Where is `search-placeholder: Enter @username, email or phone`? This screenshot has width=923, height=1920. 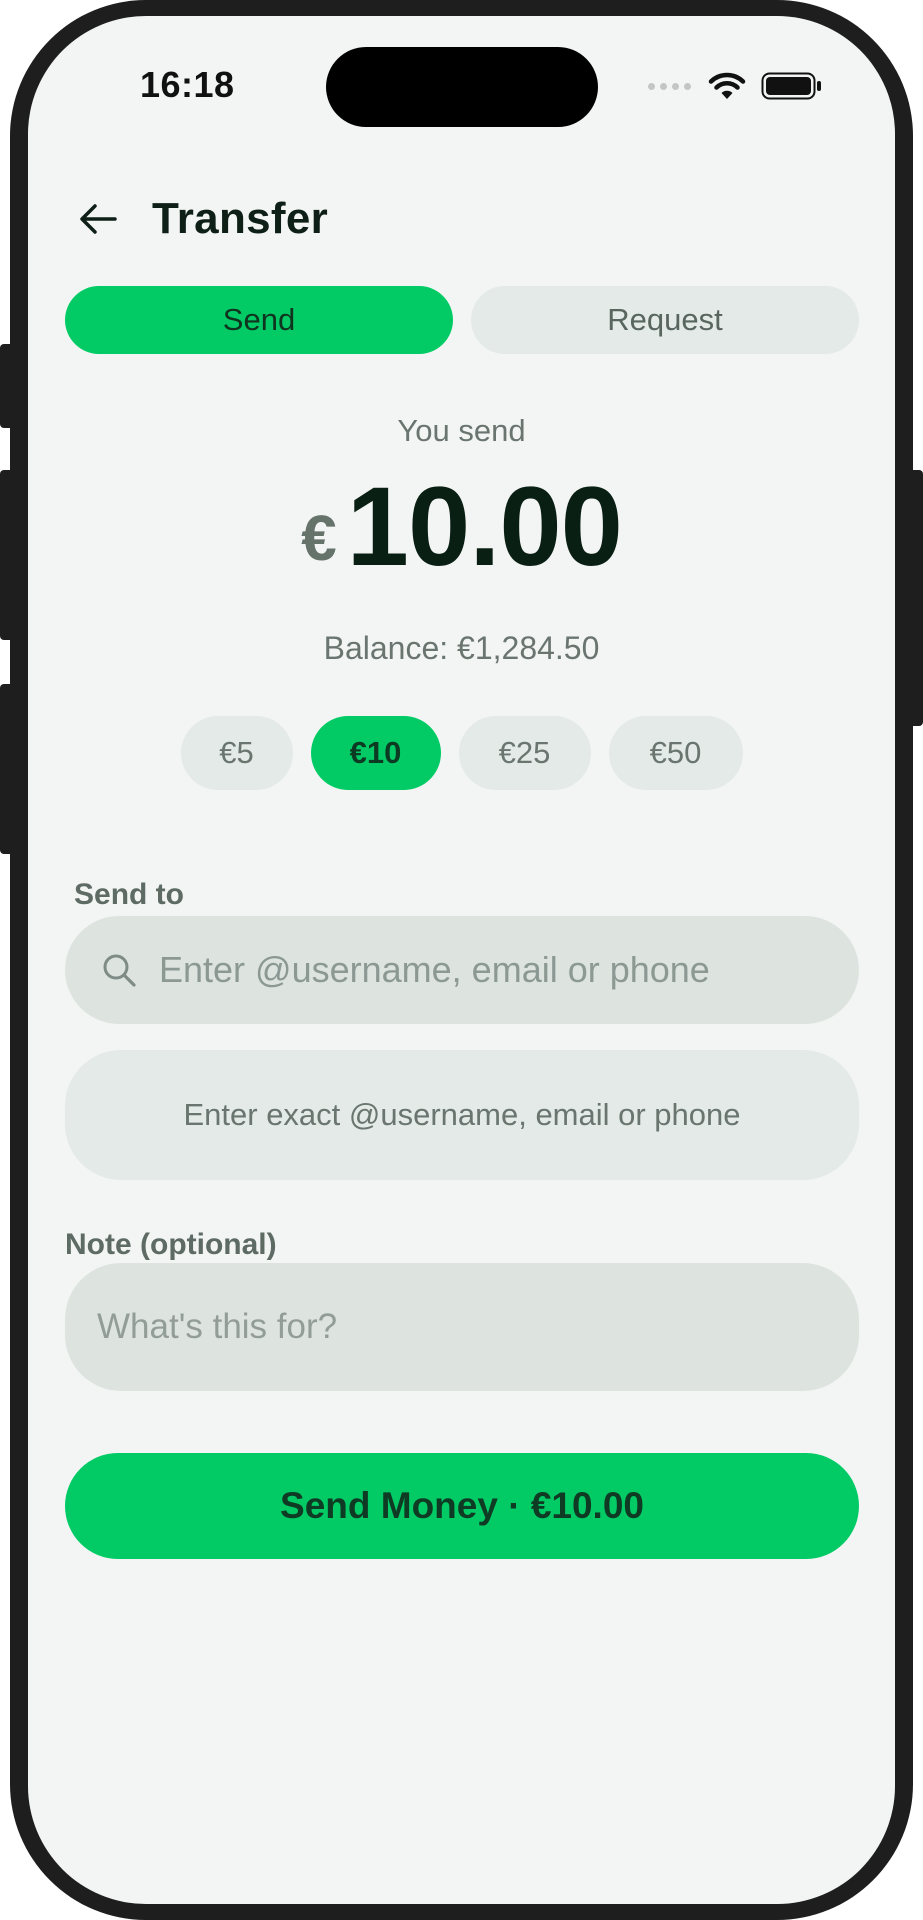 search-placeholder: Enter @username, email or phone is located at coordinates (434, 969).